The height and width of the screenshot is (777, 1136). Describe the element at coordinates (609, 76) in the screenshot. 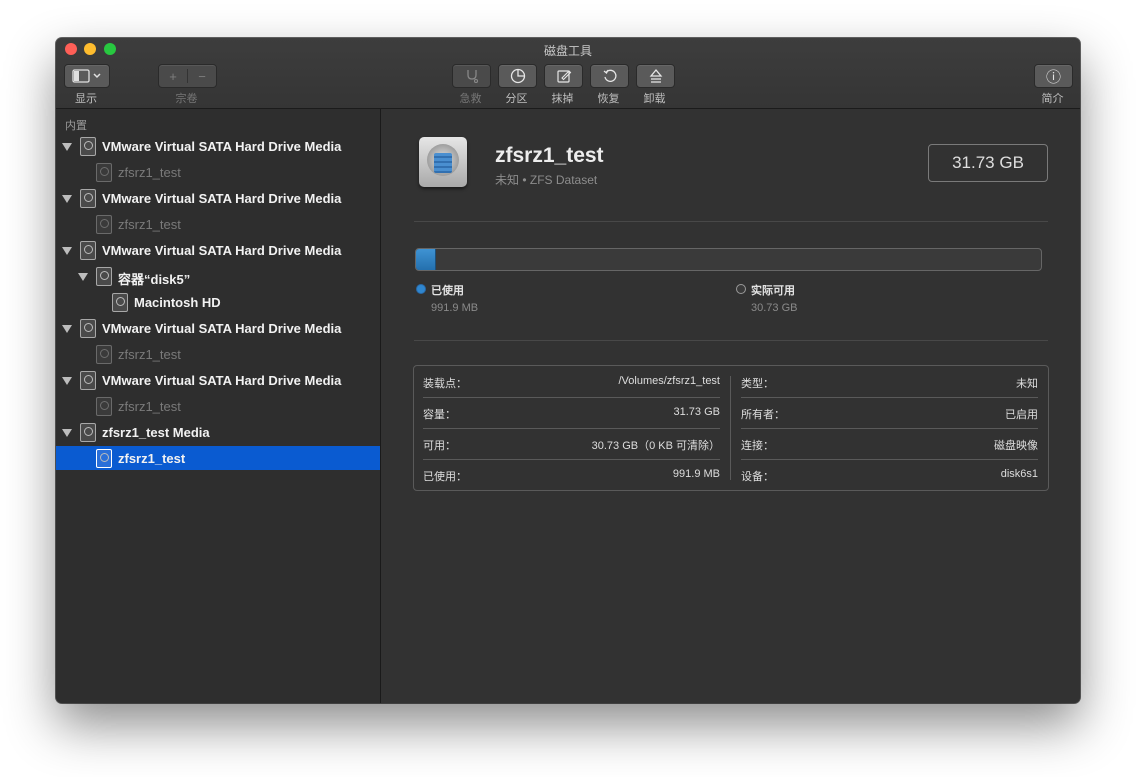

I see `restore-button` at that location.